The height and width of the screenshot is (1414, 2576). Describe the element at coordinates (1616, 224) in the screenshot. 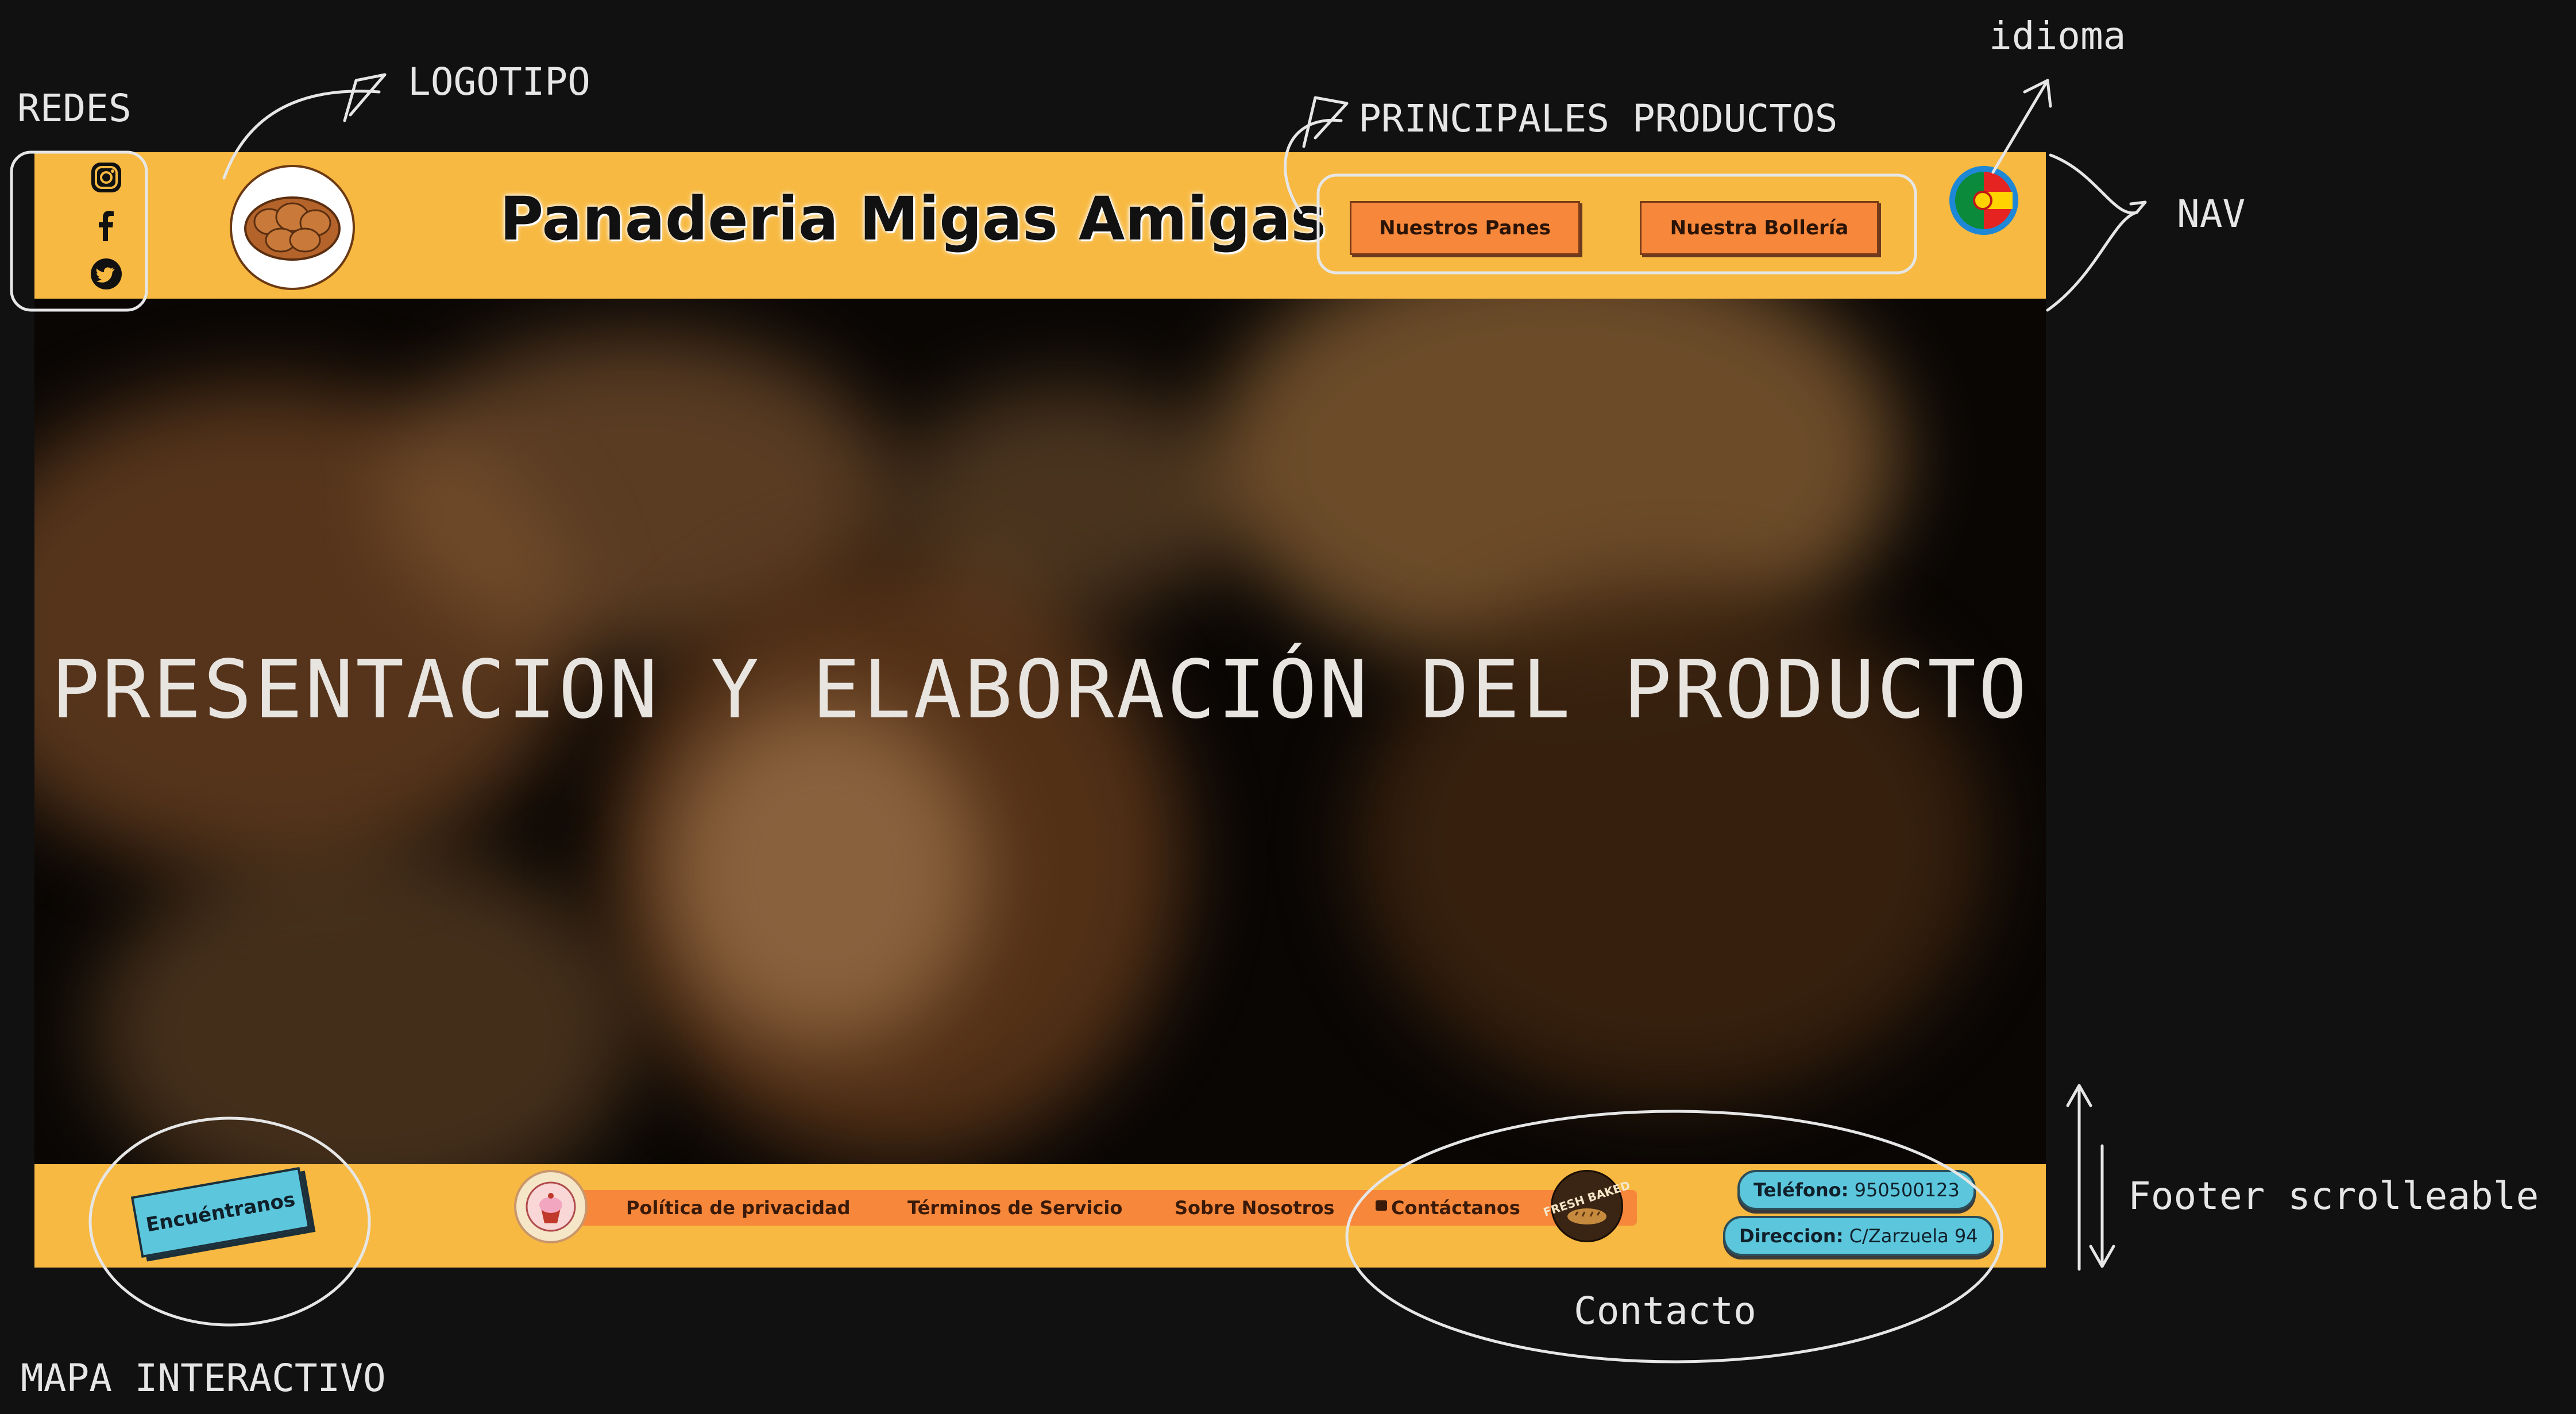

I see `productos-outline` at that location.